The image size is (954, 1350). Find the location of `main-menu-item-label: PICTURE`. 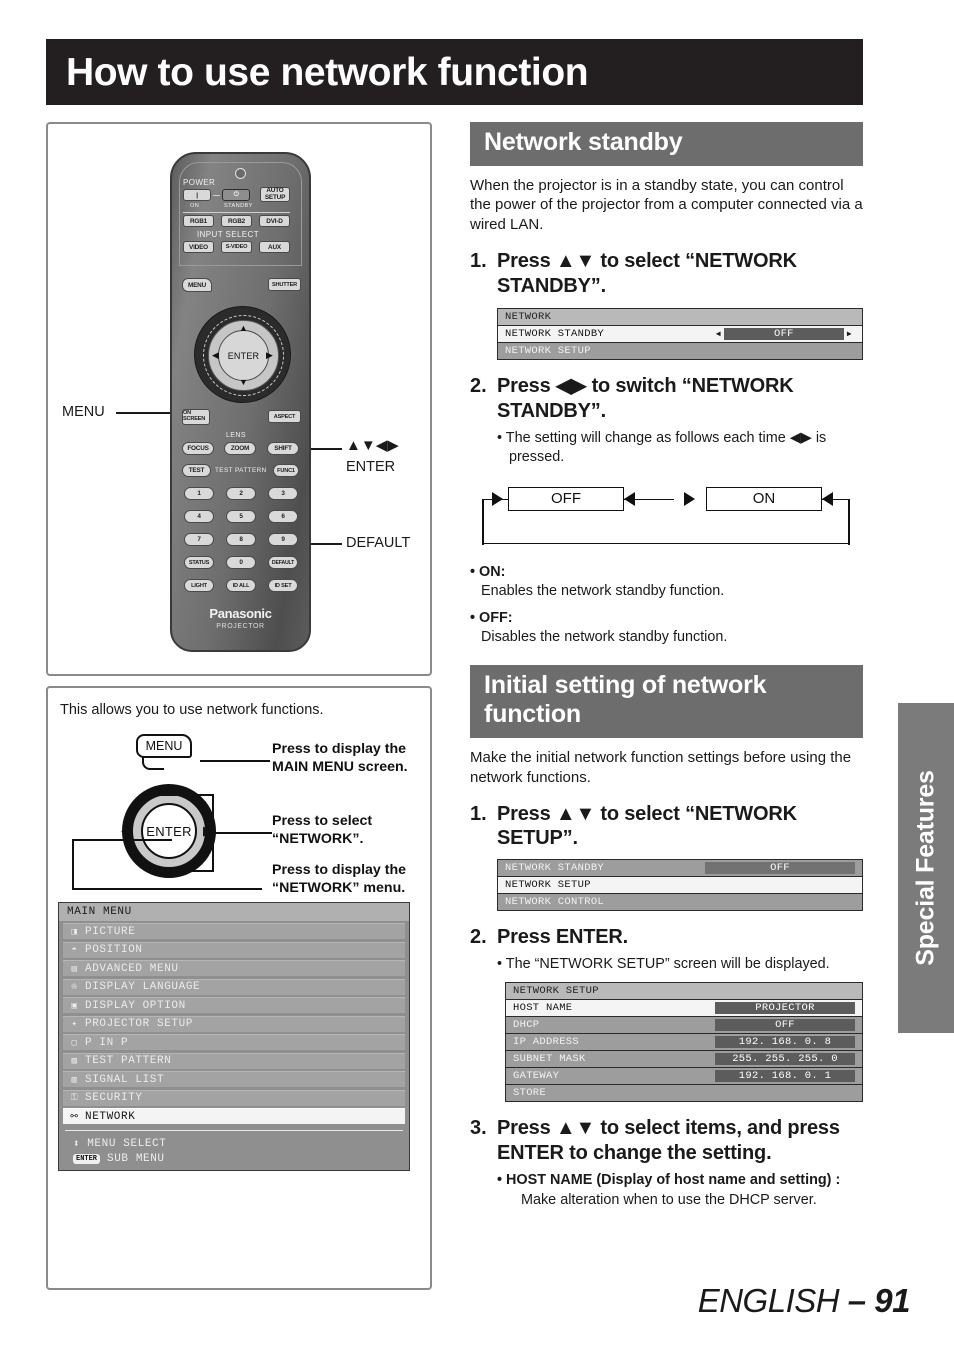

main-menu-item-label: PICTURE is located at coordinates (110, 931).